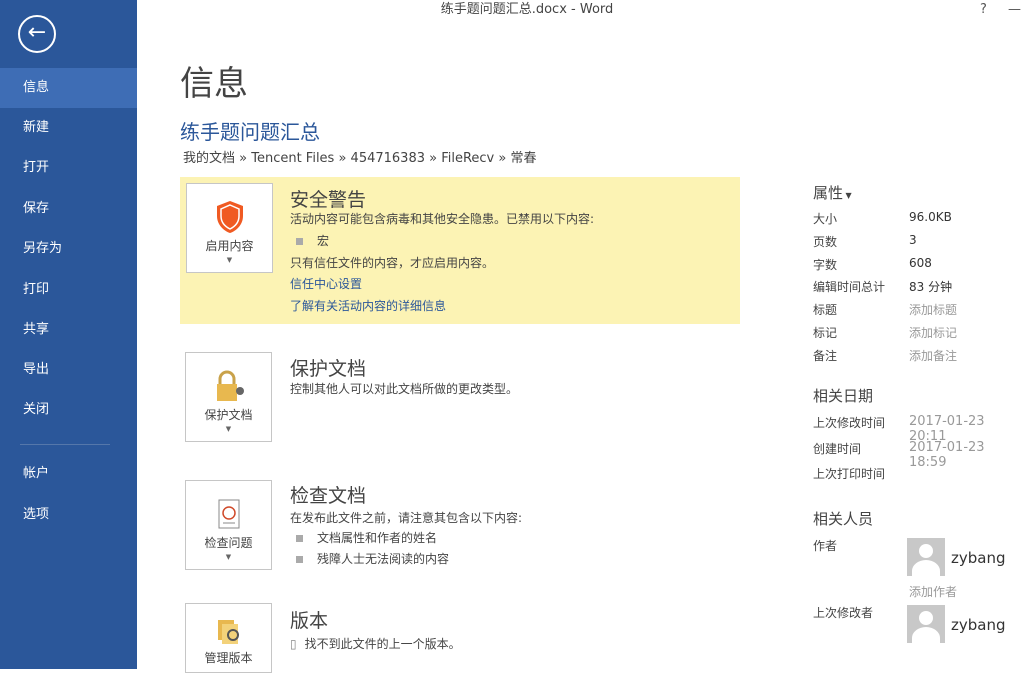 The image size is (1026, 673). What do you see at coordinates (328, 369) in the screenshot?
I see `protect-heading: 保护文档` at bounding box center [328, 369].